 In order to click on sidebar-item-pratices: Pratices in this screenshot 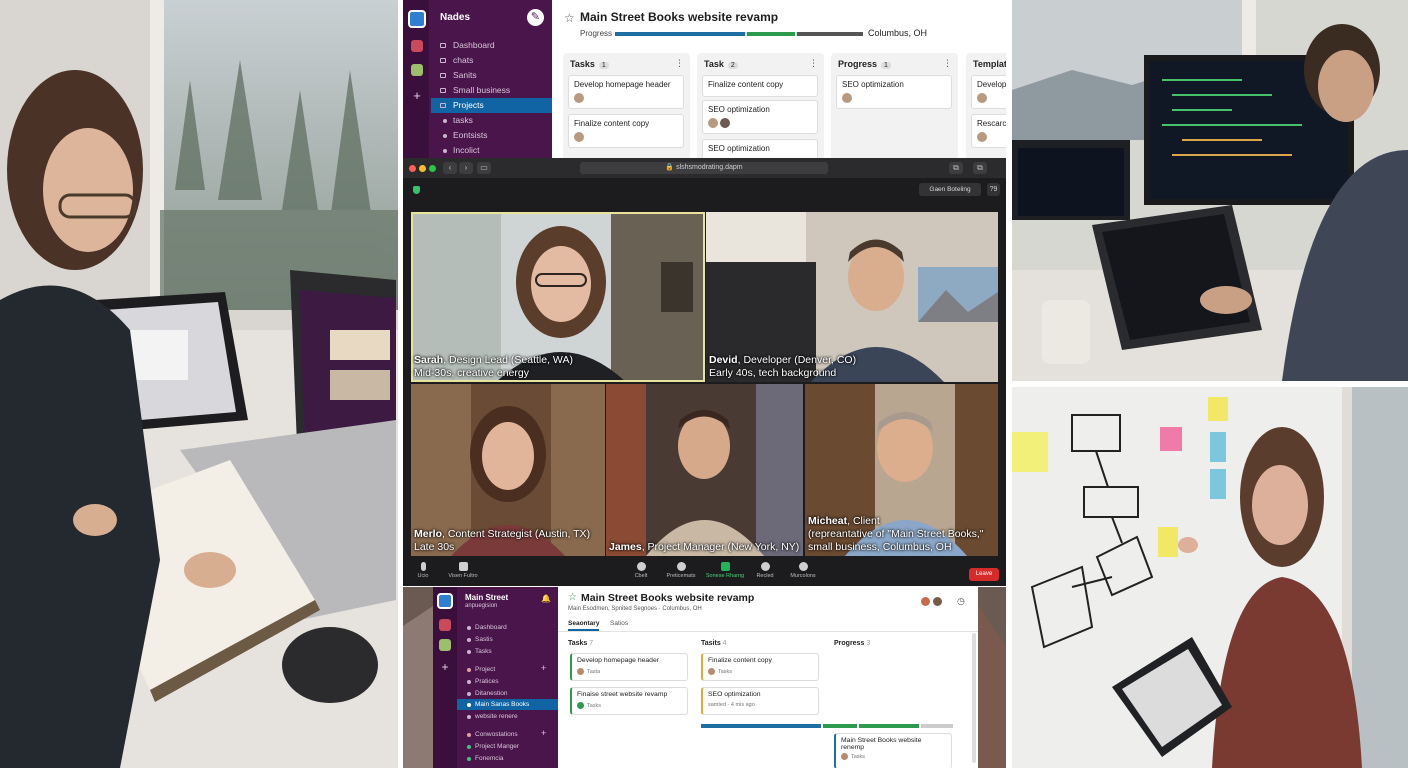, I will do `click(507, 681)`.